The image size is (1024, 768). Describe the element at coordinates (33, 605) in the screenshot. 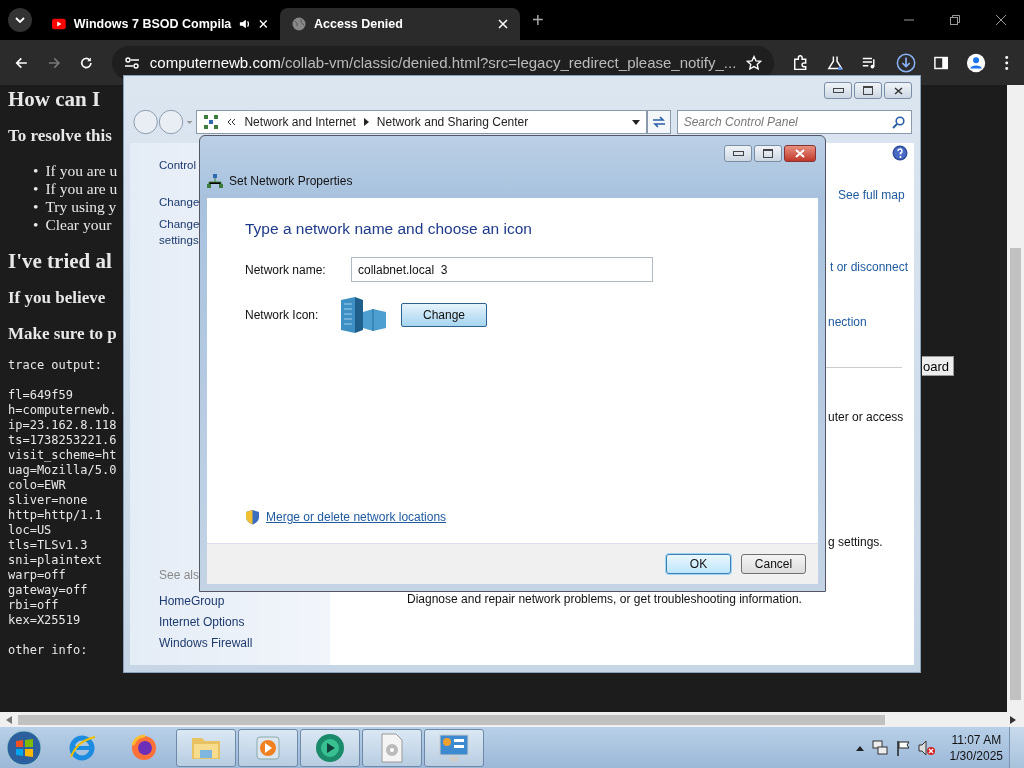

I see `trace-line: rbi=off` at that location.